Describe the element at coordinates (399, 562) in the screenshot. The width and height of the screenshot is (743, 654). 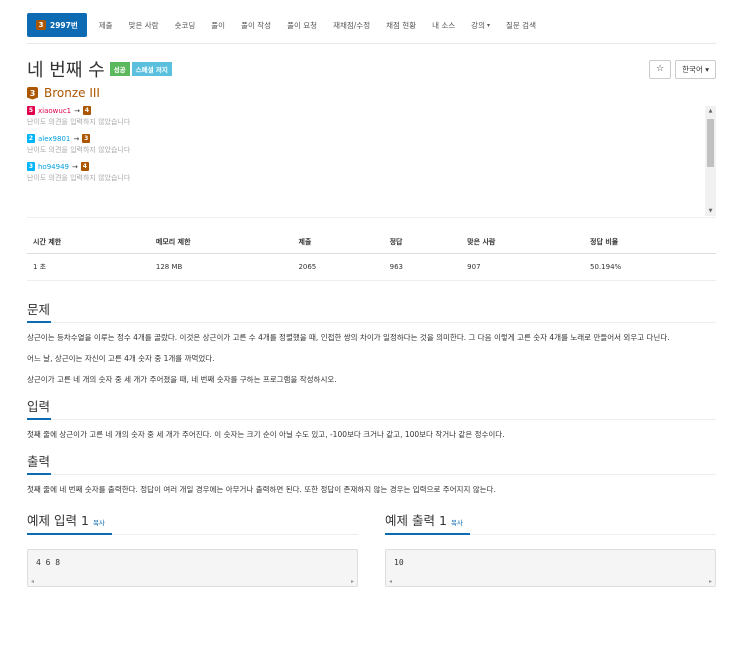
I see `sample-output-content: 10` at that location.